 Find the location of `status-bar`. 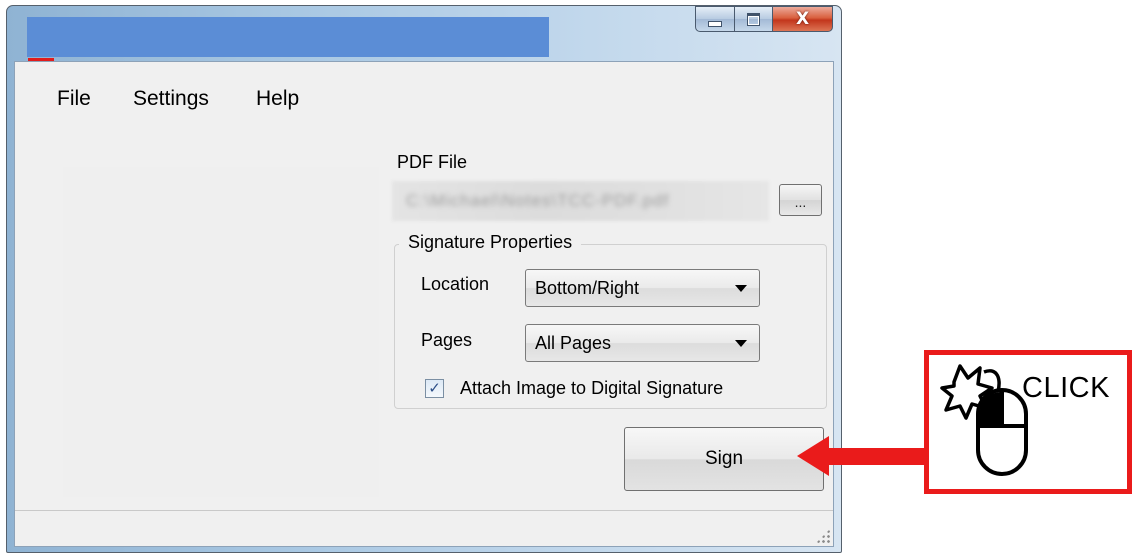

status-bar is located at coordinates (424, 528).